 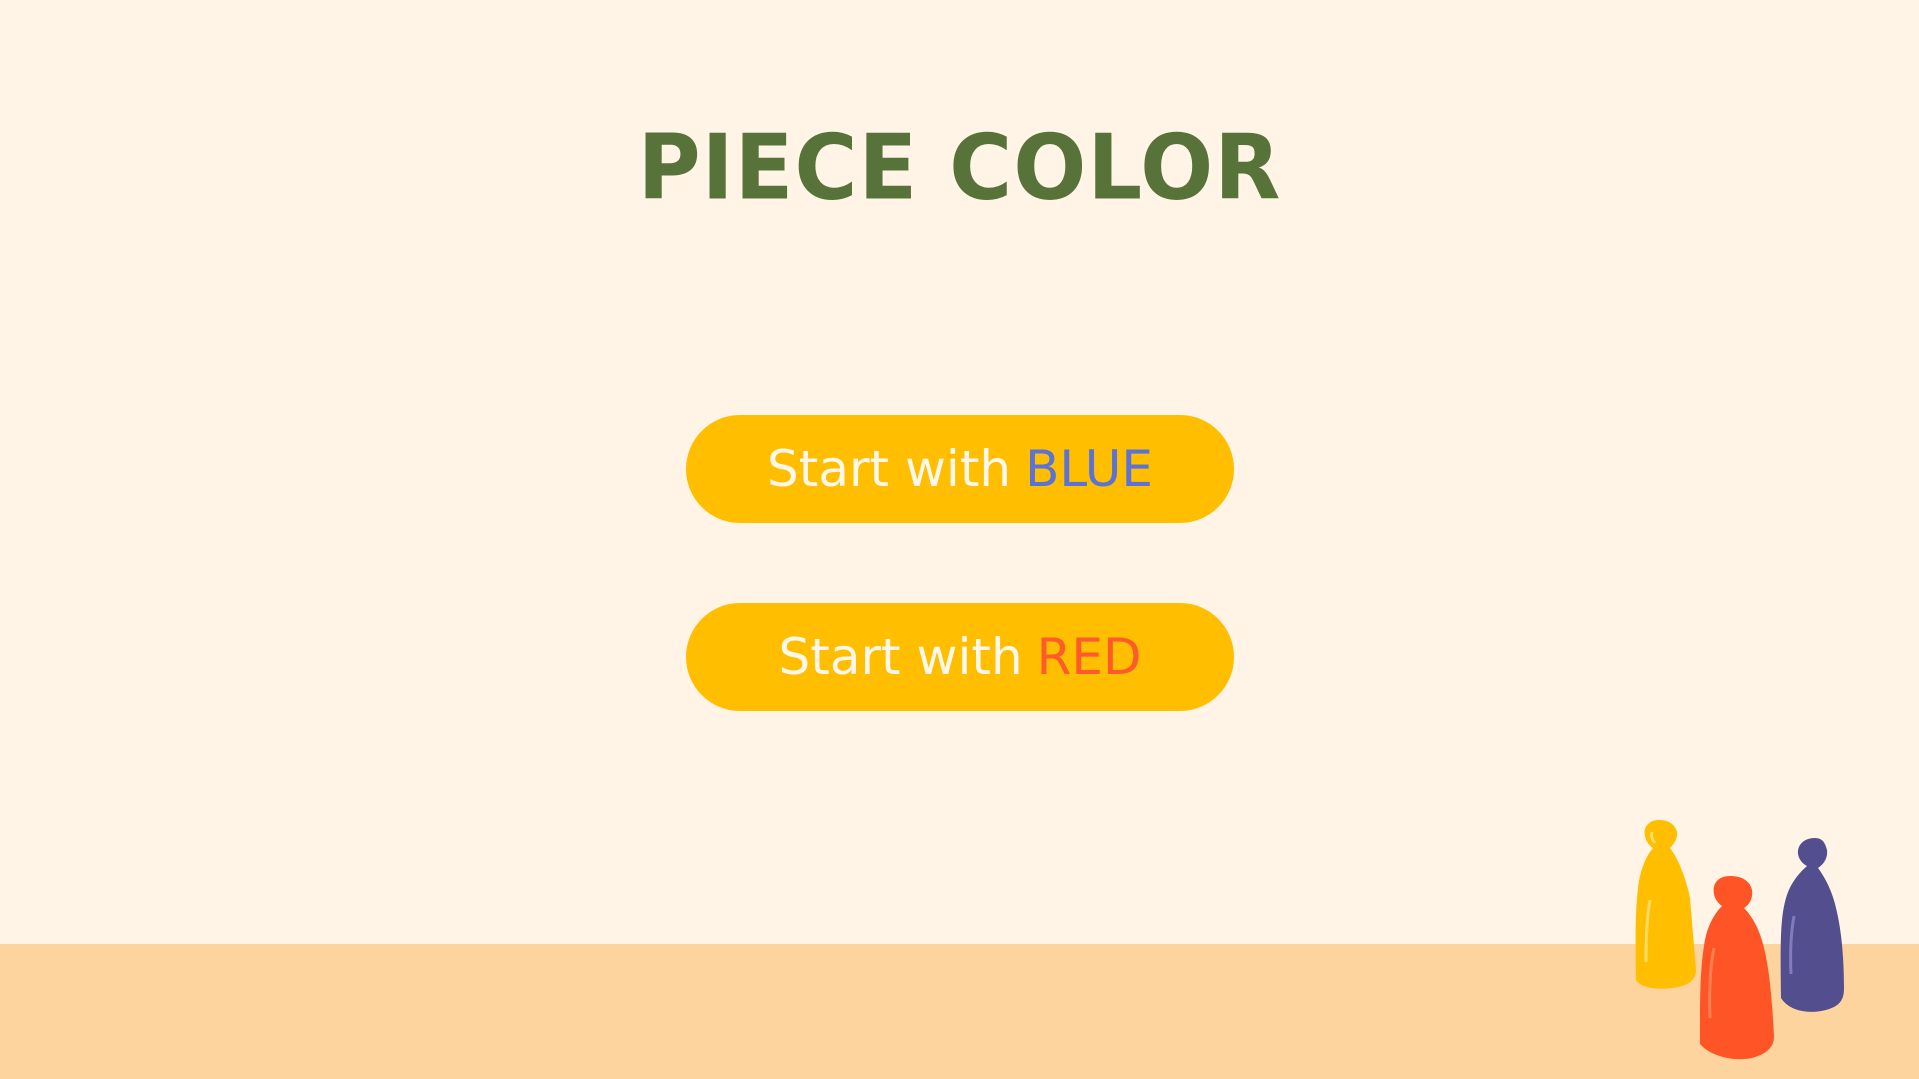 What do you see at coordinates (1737, 968) in the screenshot?
I see `red-pawn-icon` at bounding box center [1737, 968].